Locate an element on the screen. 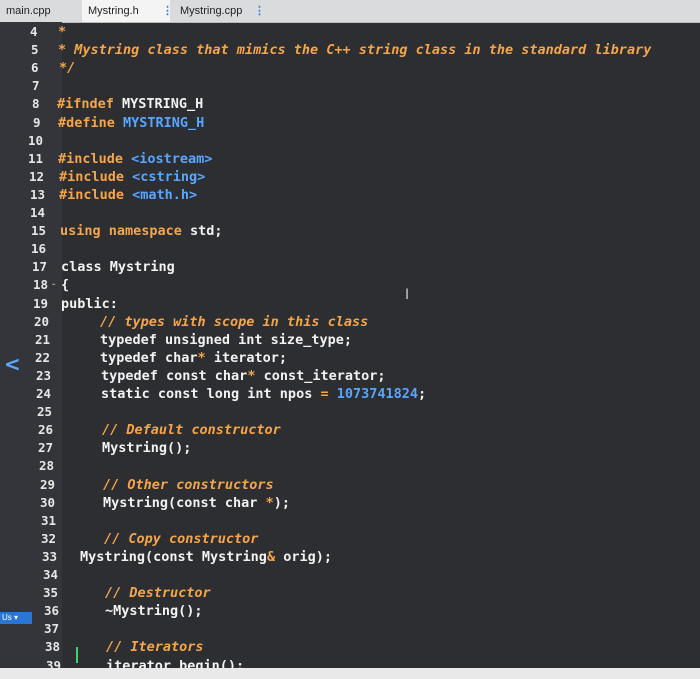 Image resolution: width=700 pixels, height=679 pixels. code-line: iterator begin(); is located at coordinates (175, 663).